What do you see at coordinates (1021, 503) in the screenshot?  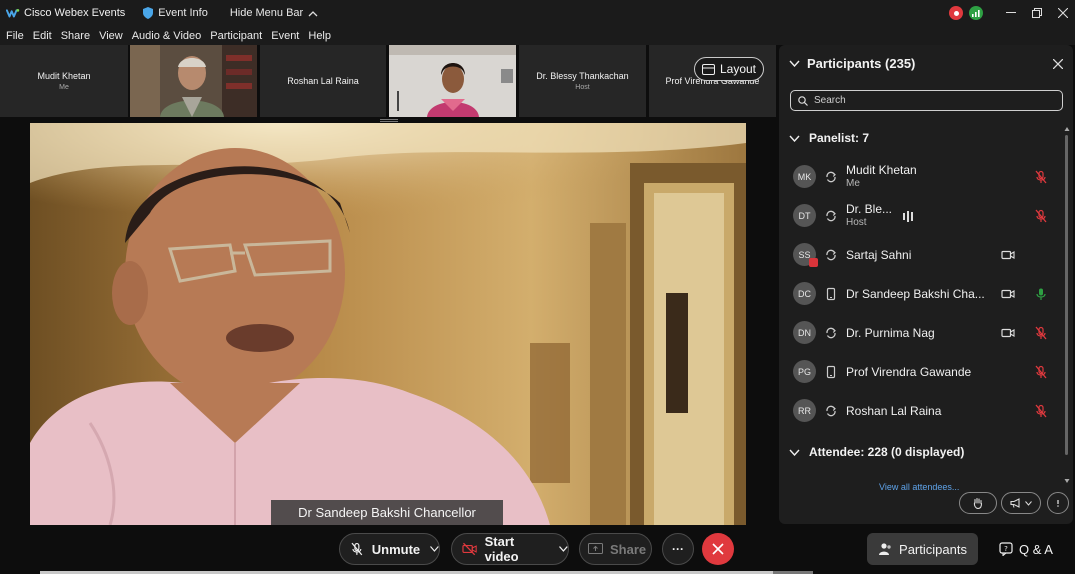 I see `announce-menu-button` at bounding box center [1021, 503].